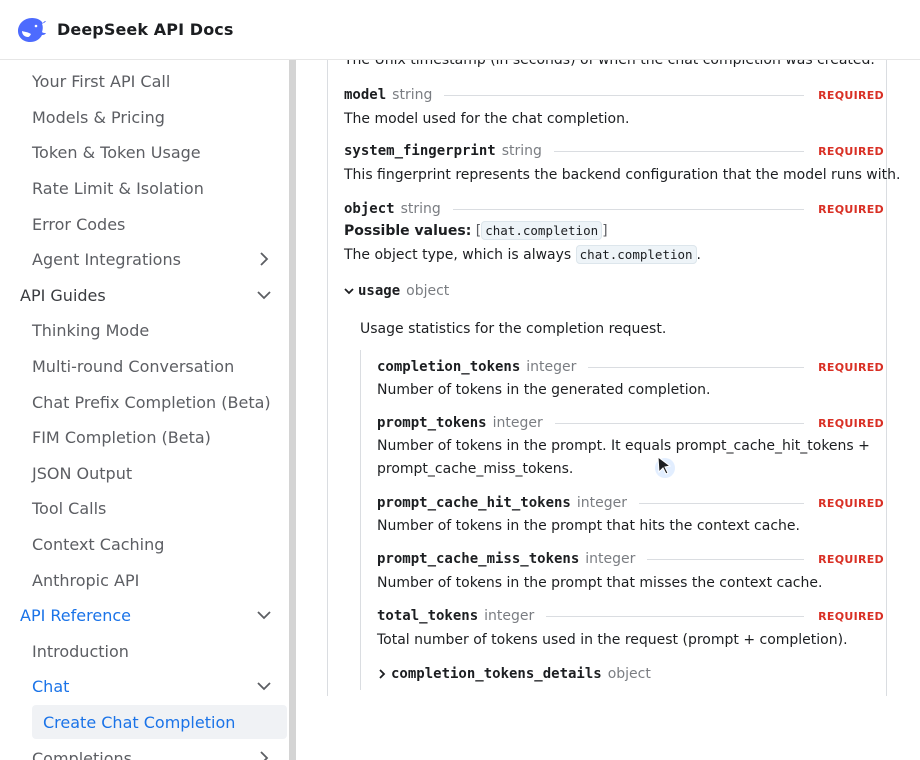 The height and width of the screenshot is (760, 920). I want to click on sidebar-item-introduction: Introduction, so click(143, 651).